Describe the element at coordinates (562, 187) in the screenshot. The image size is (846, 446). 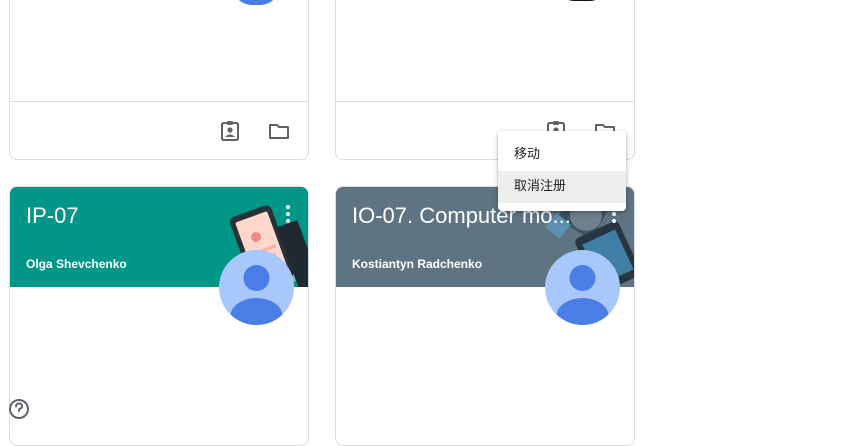
I see `menu-item-unenroll: 取消注册` at that location.